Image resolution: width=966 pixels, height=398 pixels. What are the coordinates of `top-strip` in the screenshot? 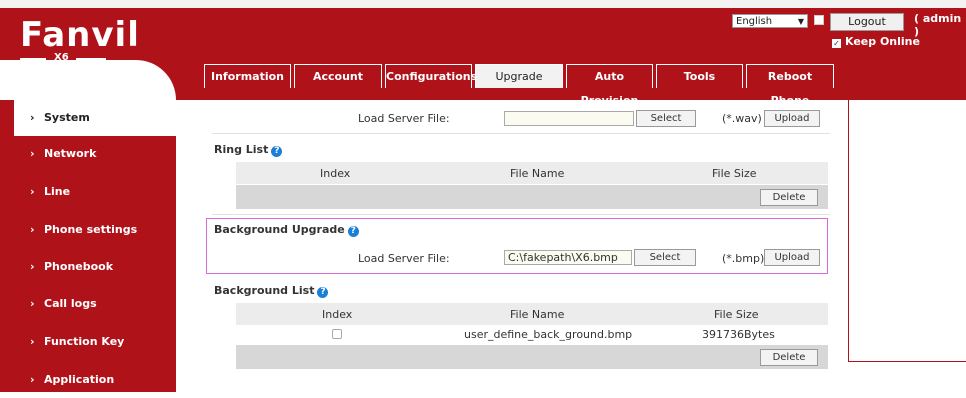 It's located at (483, 4).